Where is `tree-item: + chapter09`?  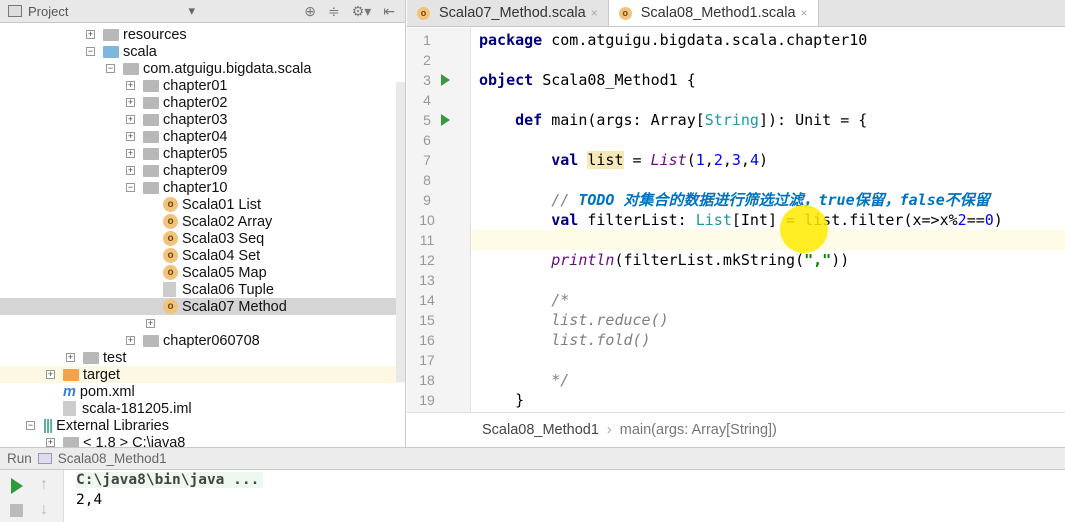
tree-item: + chapter09 is located at coordinates (177, 170).